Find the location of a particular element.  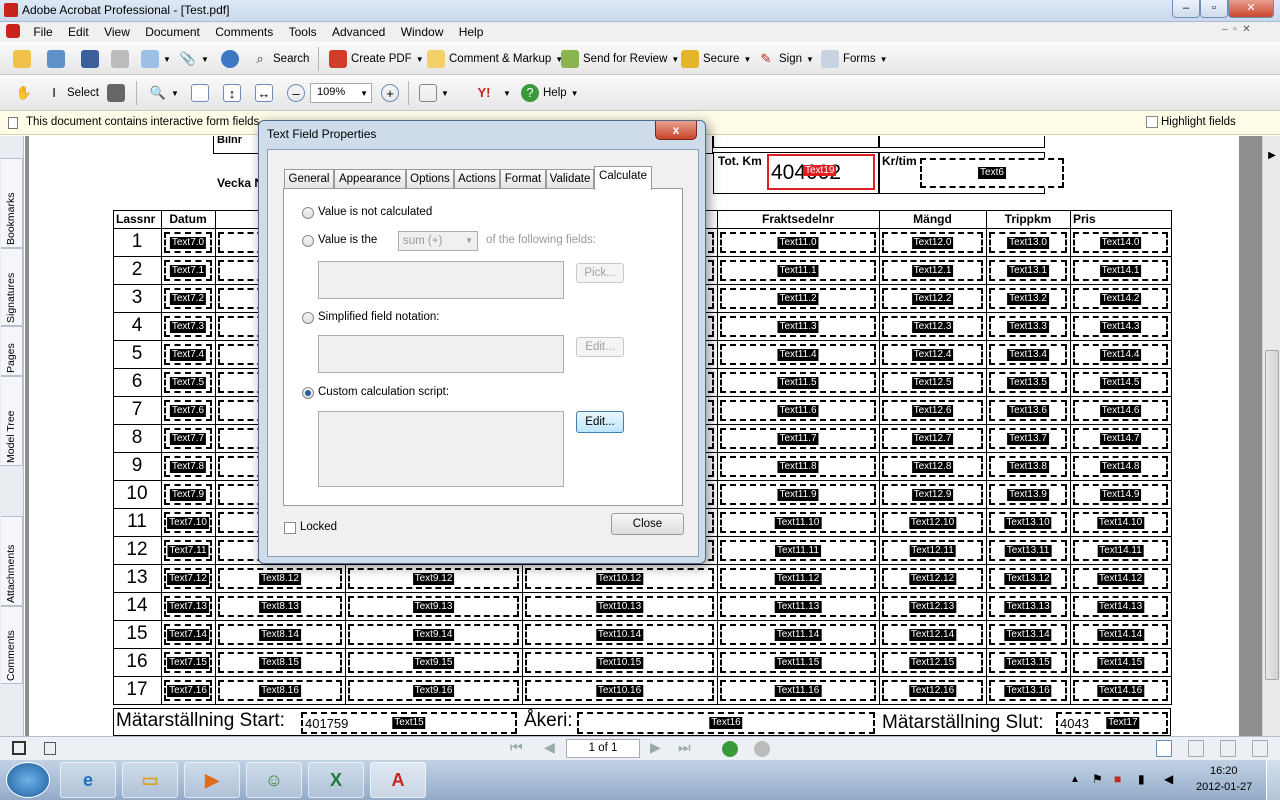

form-field: Text14.6 is located at coordinates (1120, 410).